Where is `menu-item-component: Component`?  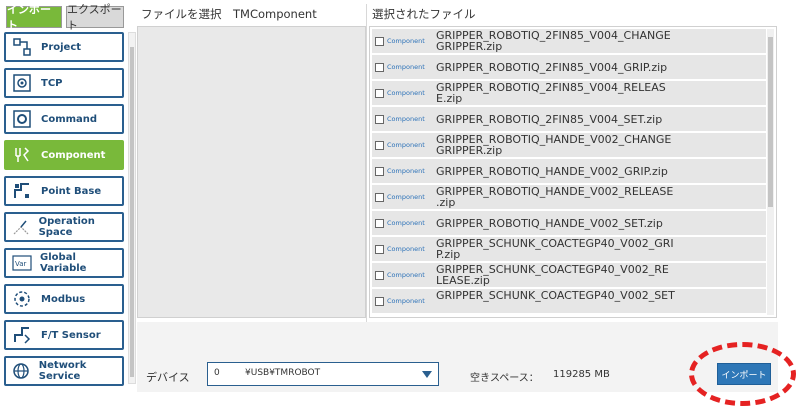 menu-item-component: Component is located at coordinates (64, 155).